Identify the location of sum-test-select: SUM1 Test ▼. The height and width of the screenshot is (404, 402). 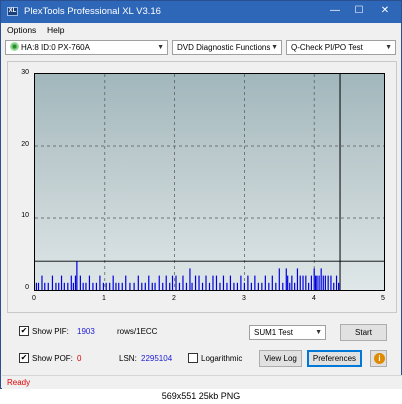
(287, 332).